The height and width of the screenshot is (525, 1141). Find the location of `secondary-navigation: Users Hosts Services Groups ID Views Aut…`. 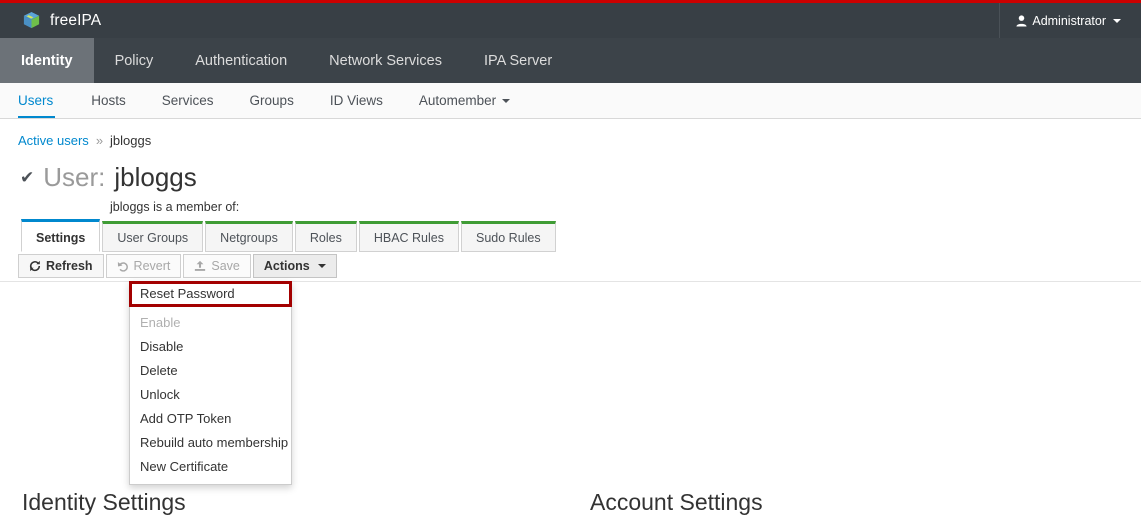

secondary-navigation: Users Hosts Services Groups ID Views Aut… is located at coordinates (570, 101).